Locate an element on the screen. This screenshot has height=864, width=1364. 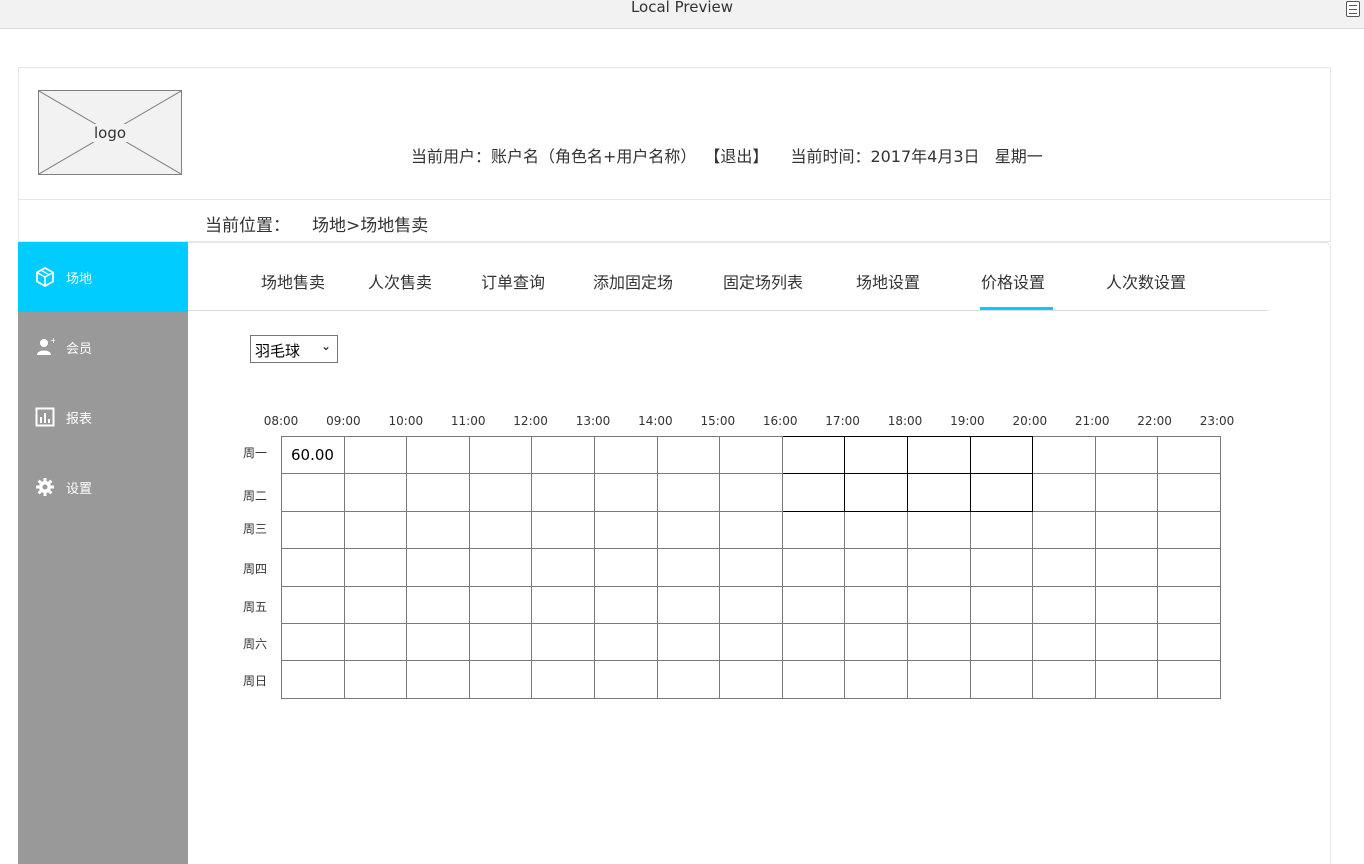
sidebar-item-member: + 会员 is located at coordinates (103, 347).